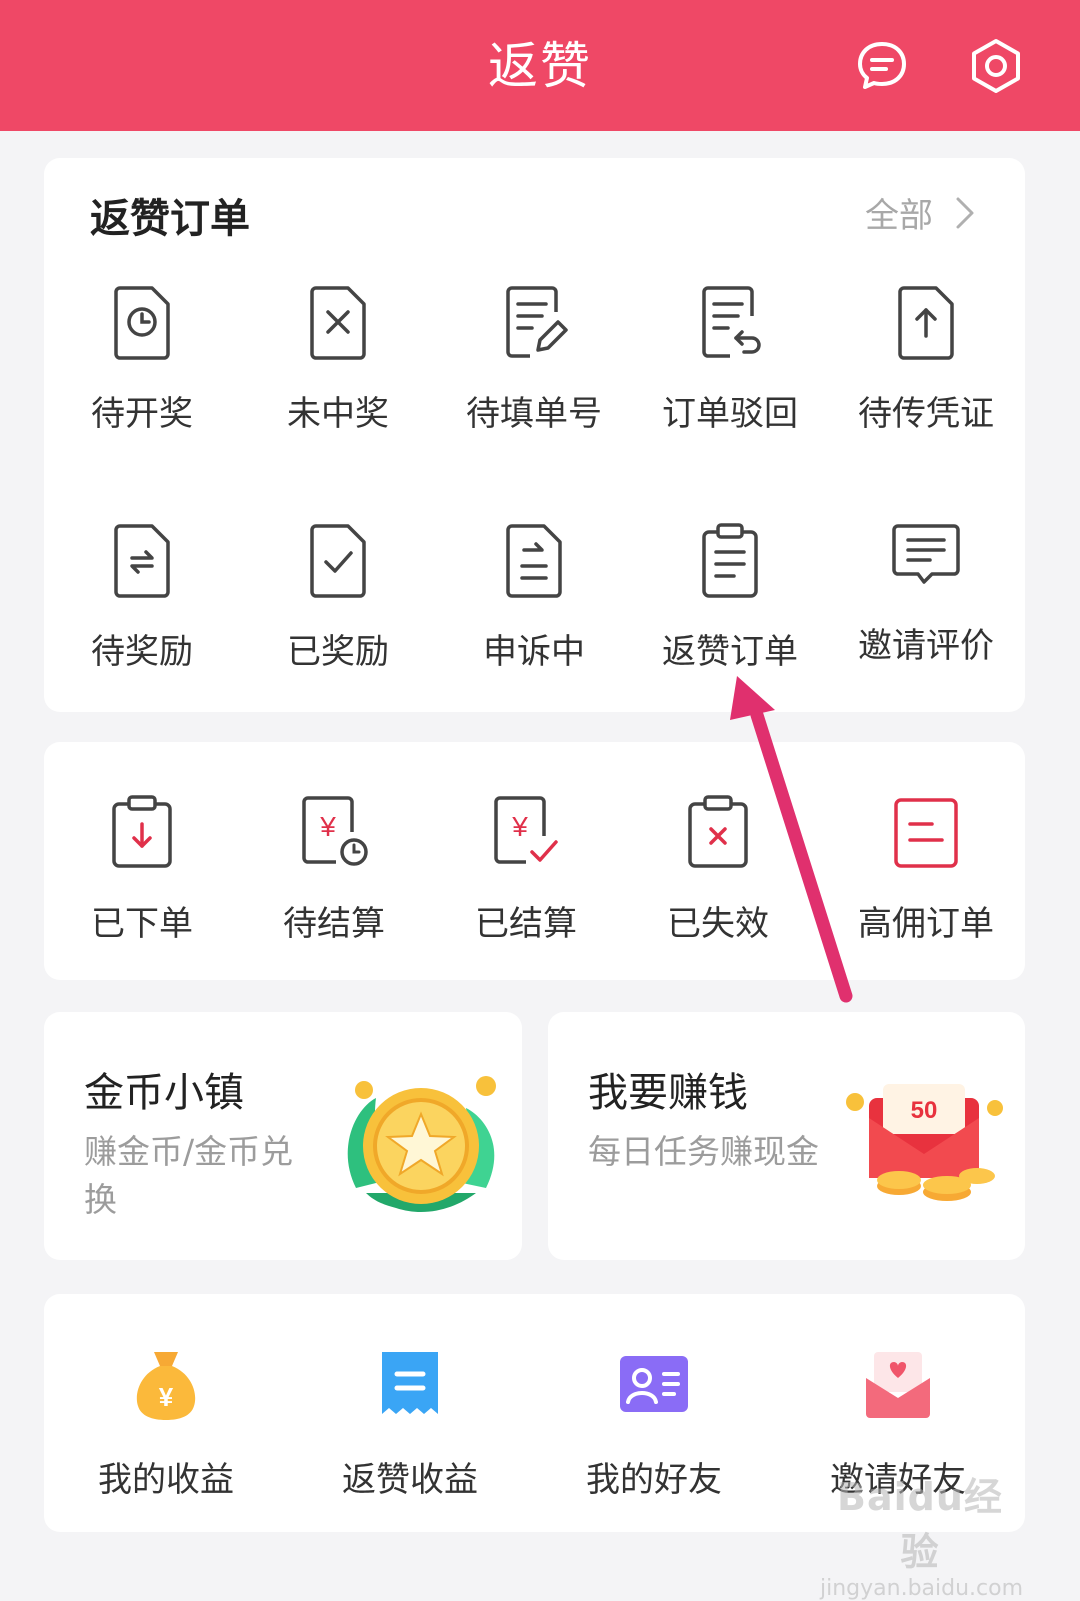 The height and width of the screenshot is (1601, 1080). I want to click on order-status-fanzan-orders: 返赞订单, so click(730, 596).